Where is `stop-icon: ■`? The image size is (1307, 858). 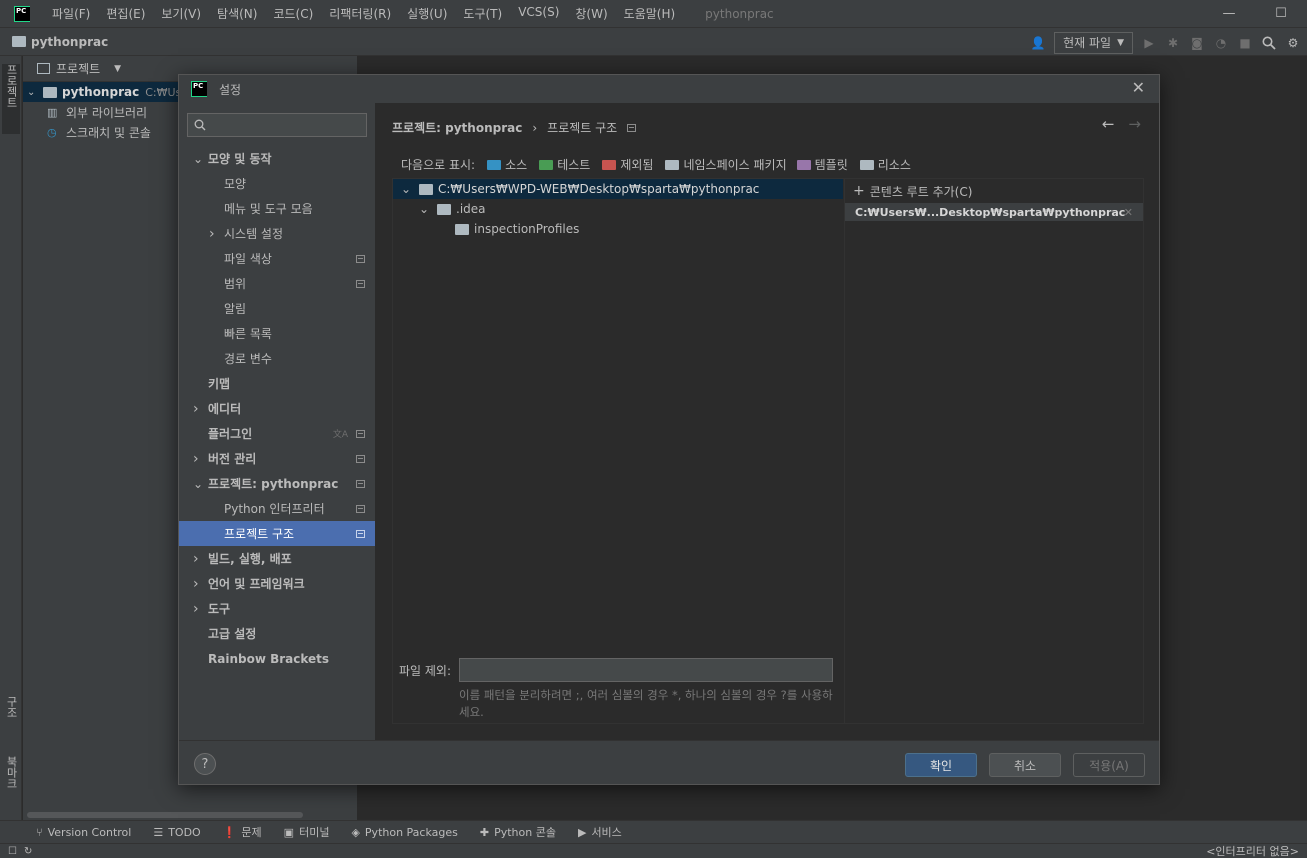
stop-icon: ■ is located at coordinates (1245, 43).